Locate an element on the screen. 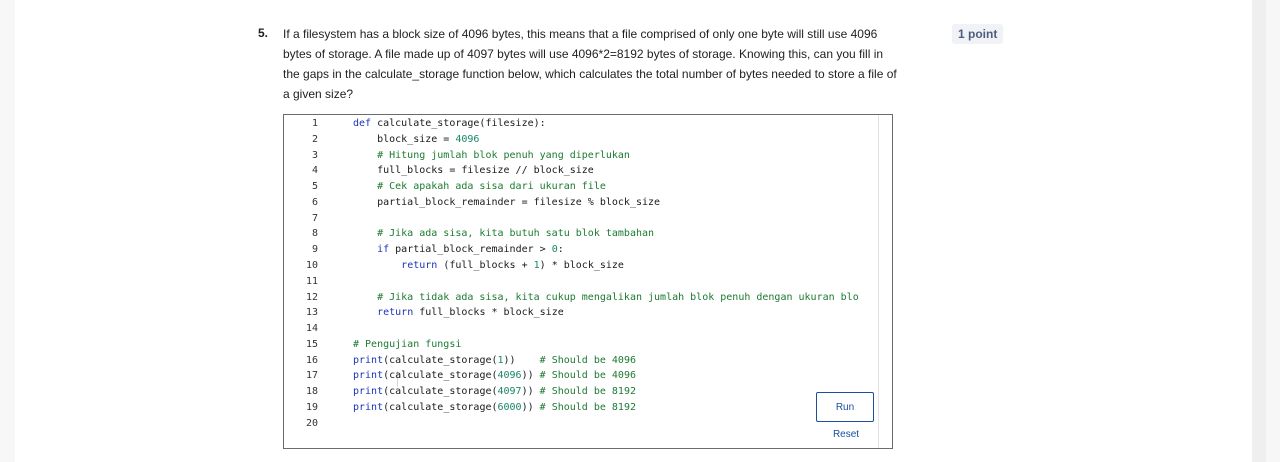 The width and height of the screenshot is (1280, 462). code-token: # Cek apakah ada sisa dari ukuran file is located at coordinates (479, 187).